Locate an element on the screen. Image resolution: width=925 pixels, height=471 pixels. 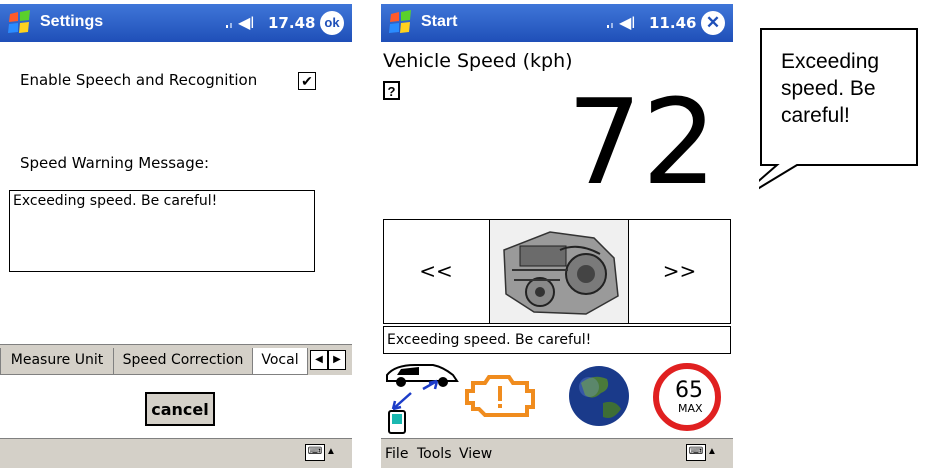
globe-icon is located at coordinates (599, 396).